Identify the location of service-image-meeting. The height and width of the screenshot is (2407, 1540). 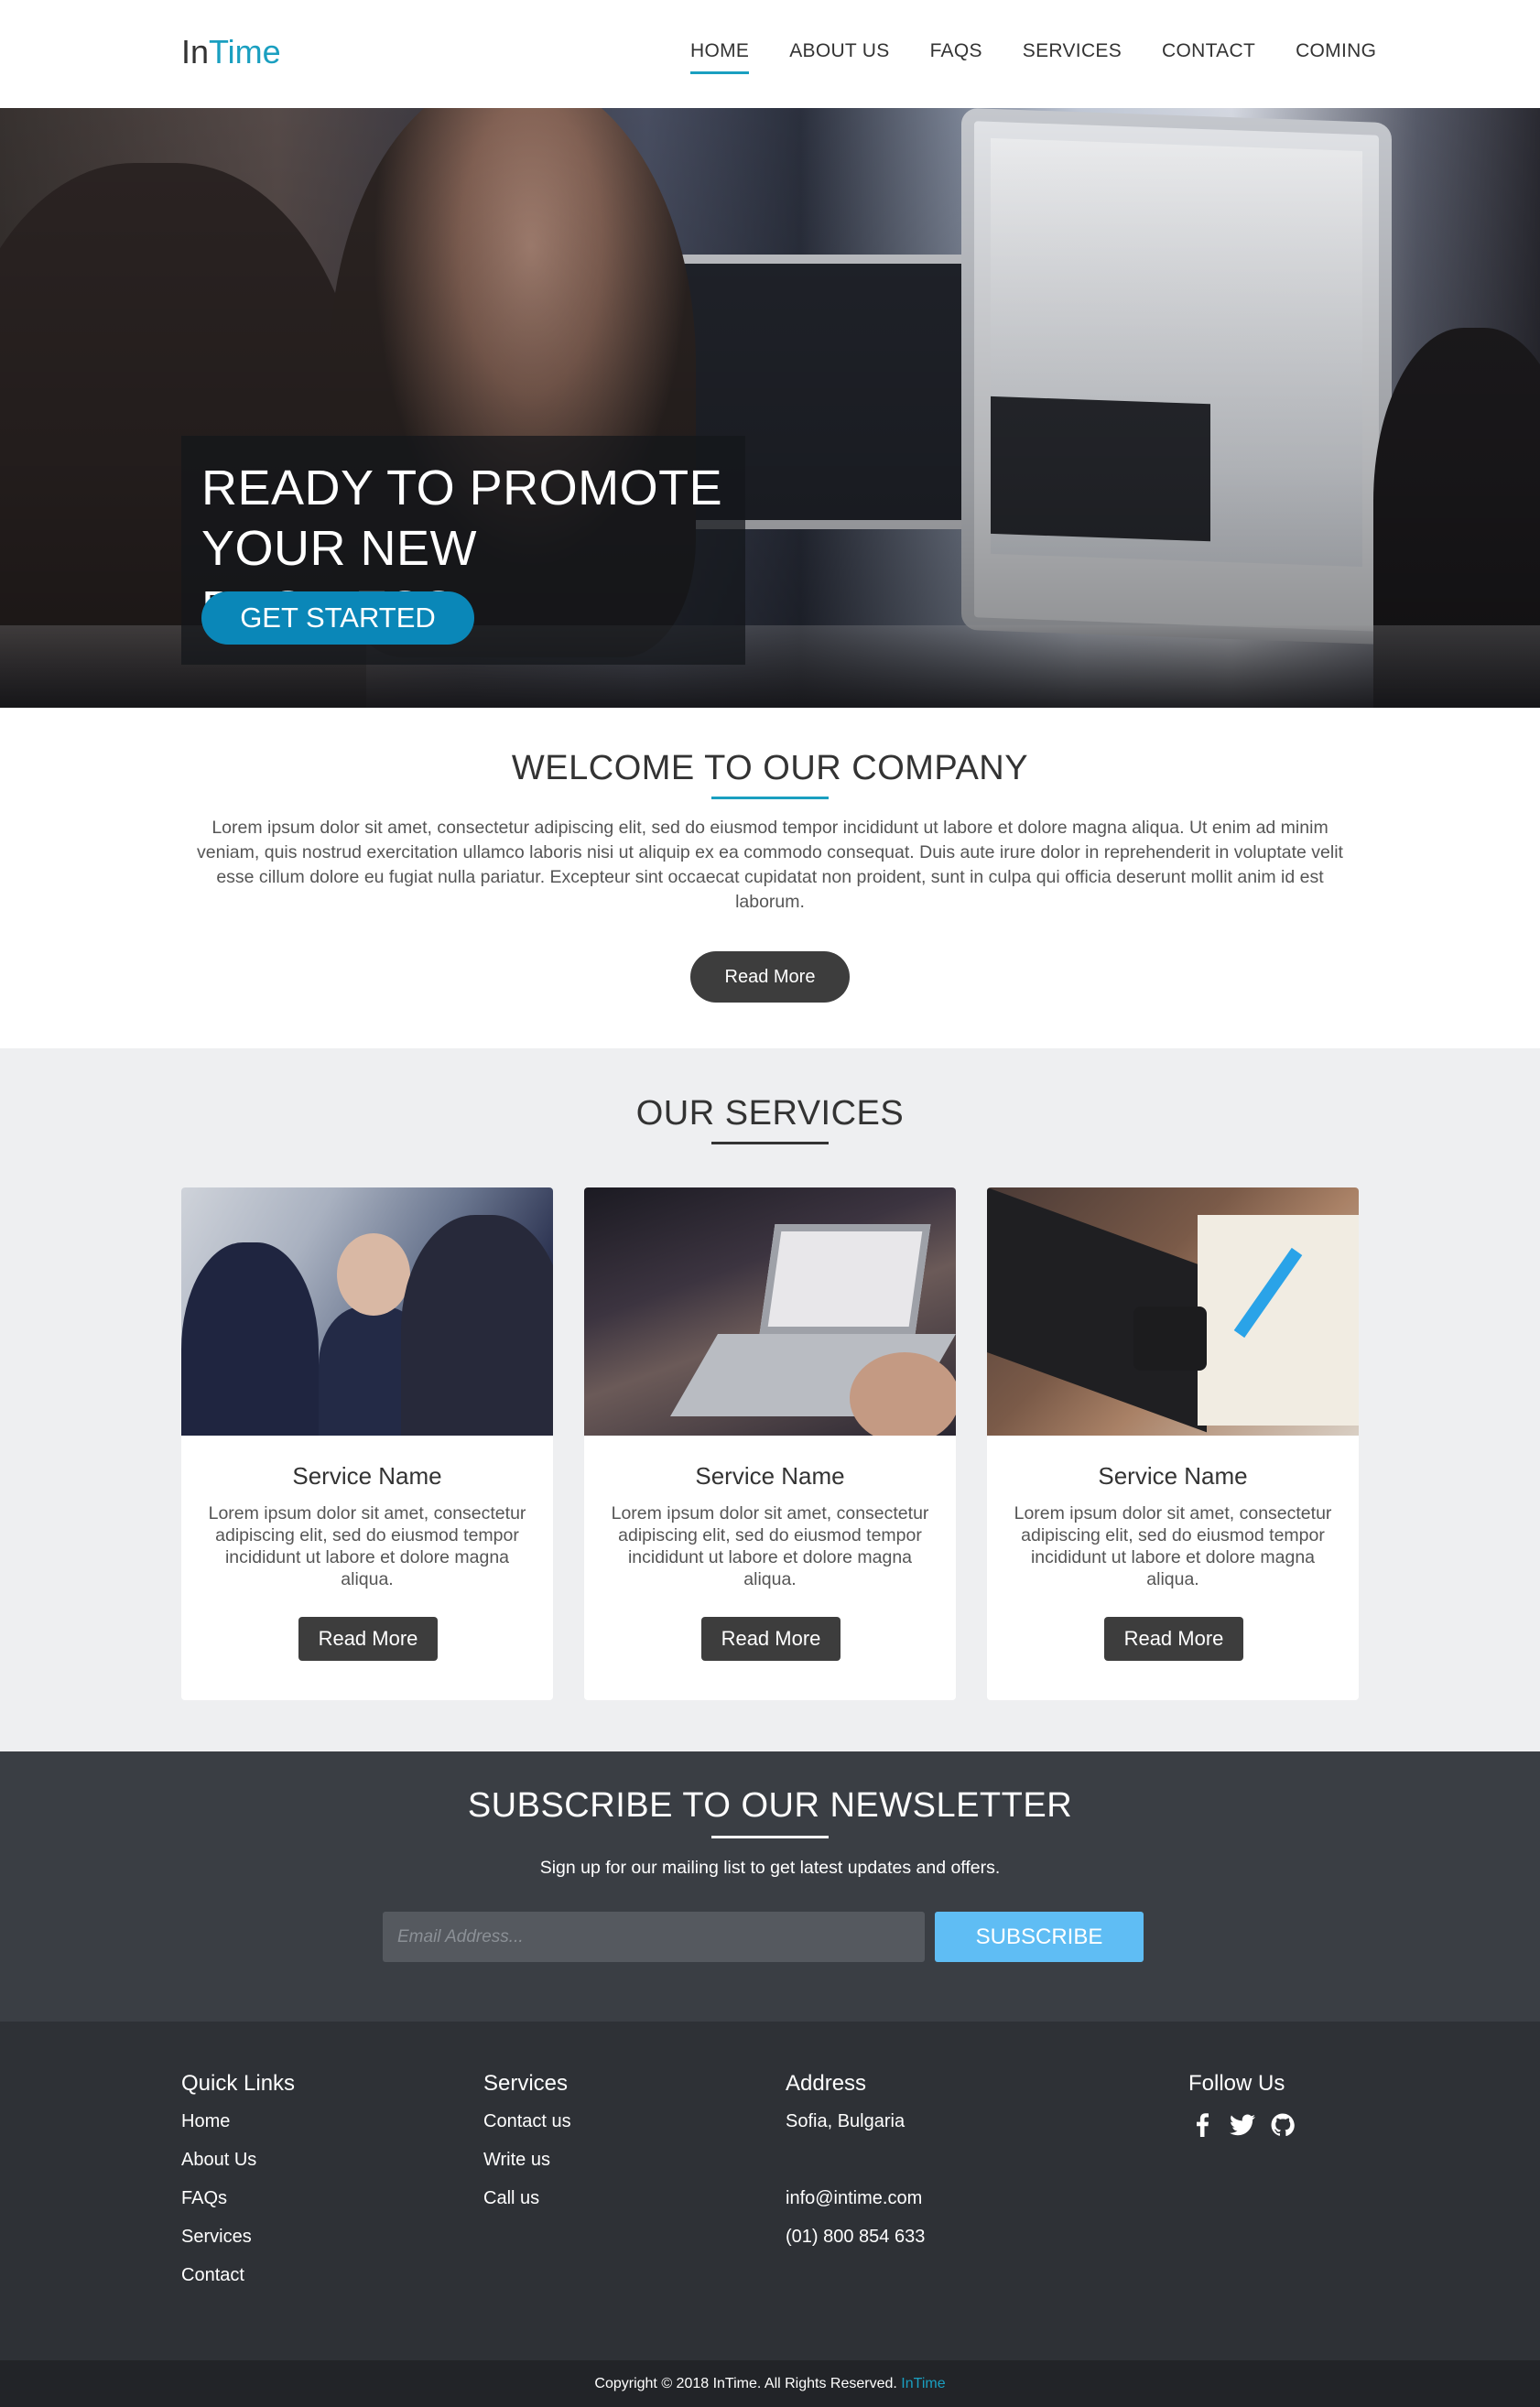
(367, 1311).